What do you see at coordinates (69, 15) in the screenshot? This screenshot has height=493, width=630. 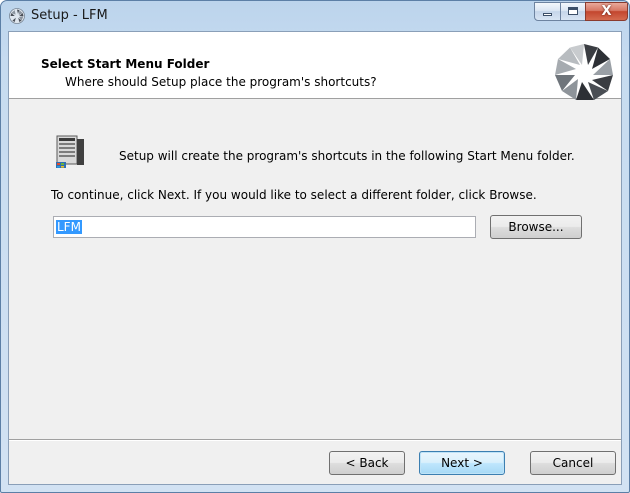 I see `window-title: Setup - LFM` at bounding box center [69, 15].